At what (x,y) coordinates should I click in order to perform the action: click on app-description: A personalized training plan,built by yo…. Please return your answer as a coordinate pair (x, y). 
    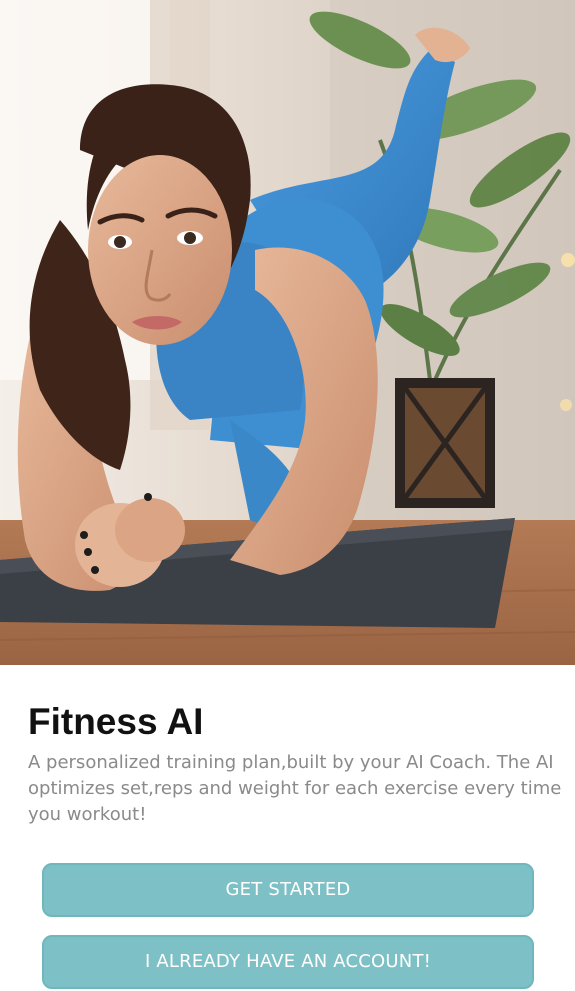
    Looking at the image, I should click on (295, 788).